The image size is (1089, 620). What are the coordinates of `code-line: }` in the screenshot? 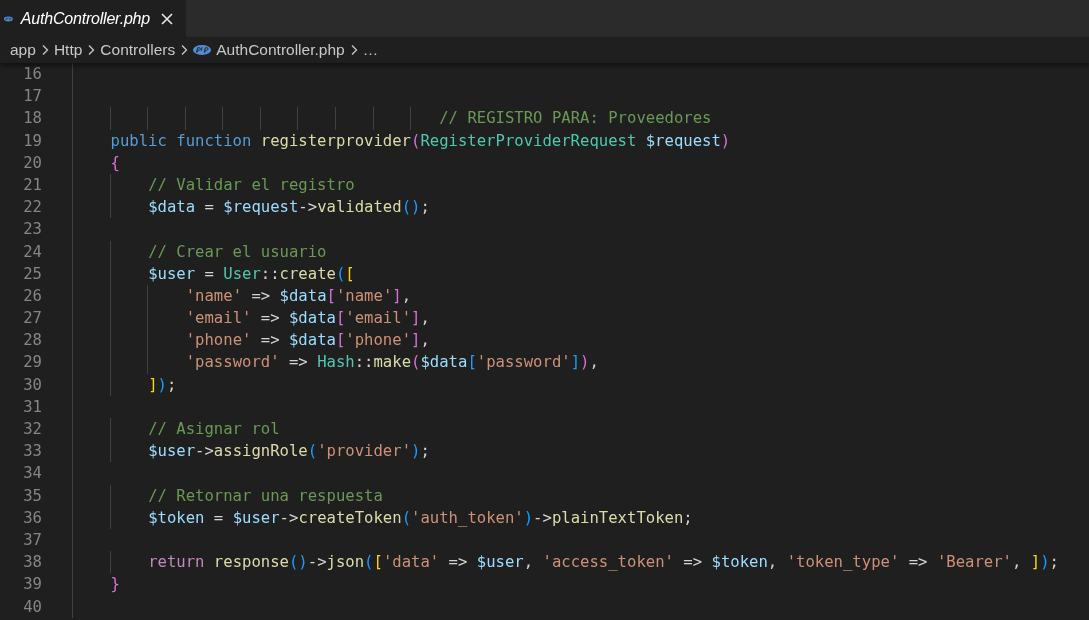 It's located at (114, 585).